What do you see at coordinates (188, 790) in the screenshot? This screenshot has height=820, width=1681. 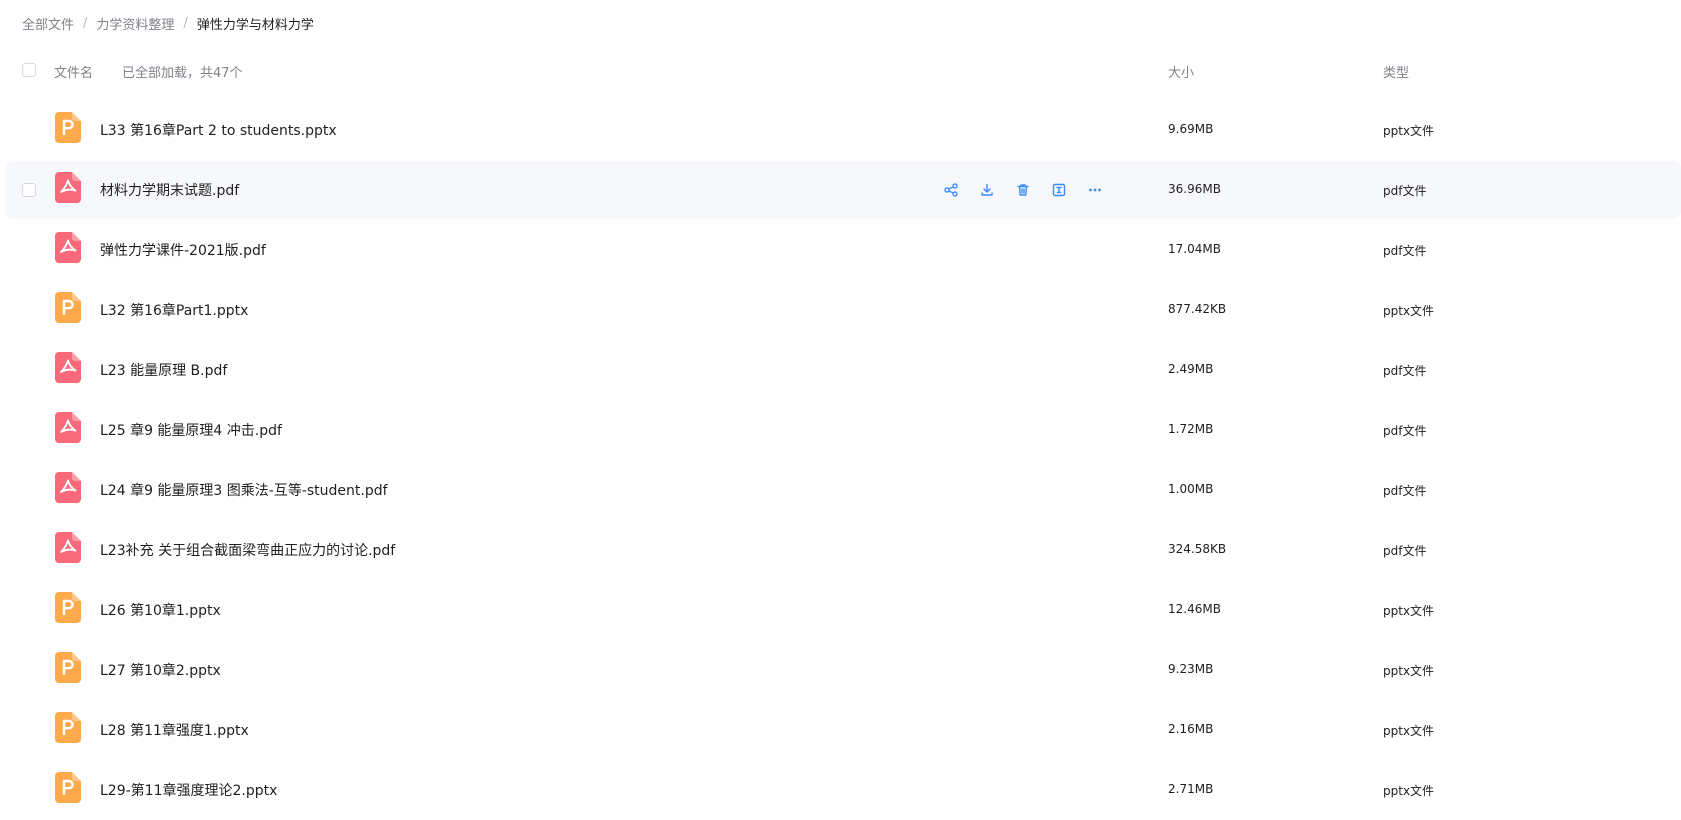 I see `file-name: L29-第11章强度理论2.pptx` at bounding box center [188, 790].